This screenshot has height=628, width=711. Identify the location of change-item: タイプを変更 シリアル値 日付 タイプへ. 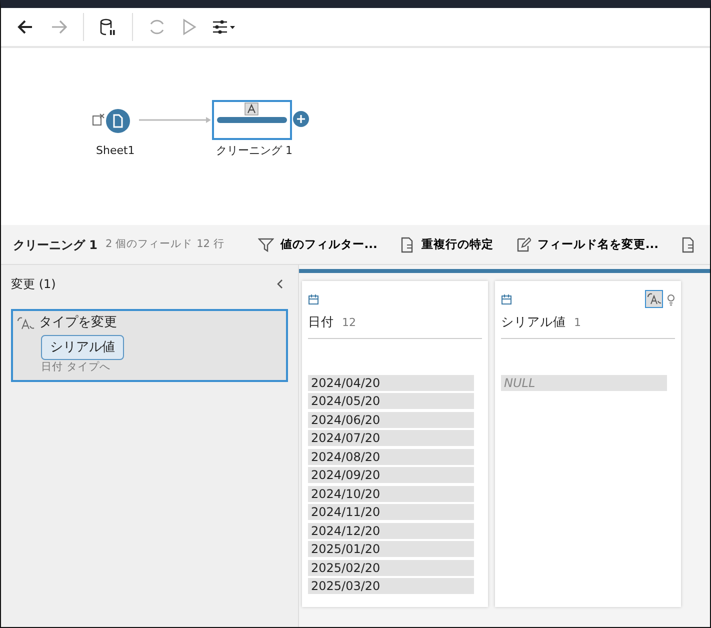
(149, 345).